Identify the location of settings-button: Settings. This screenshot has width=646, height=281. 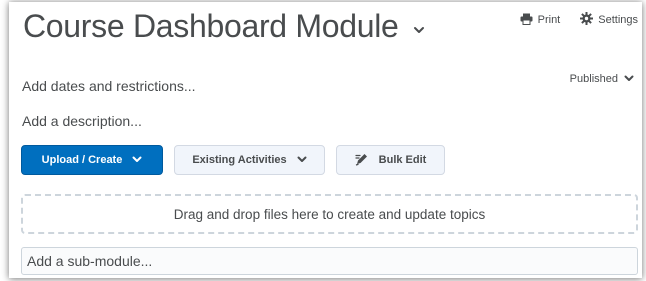
(609, 20).